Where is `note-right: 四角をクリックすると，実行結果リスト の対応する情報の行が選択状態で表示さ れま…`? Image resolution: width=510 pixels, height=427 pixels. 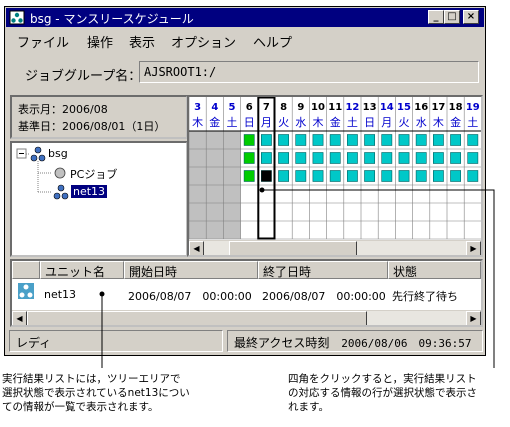 note-right: 四角をクリックすると，実行結果リスト の対応する情報の行が選択状態で表示さ れま… is located at coordinates (382, 393).